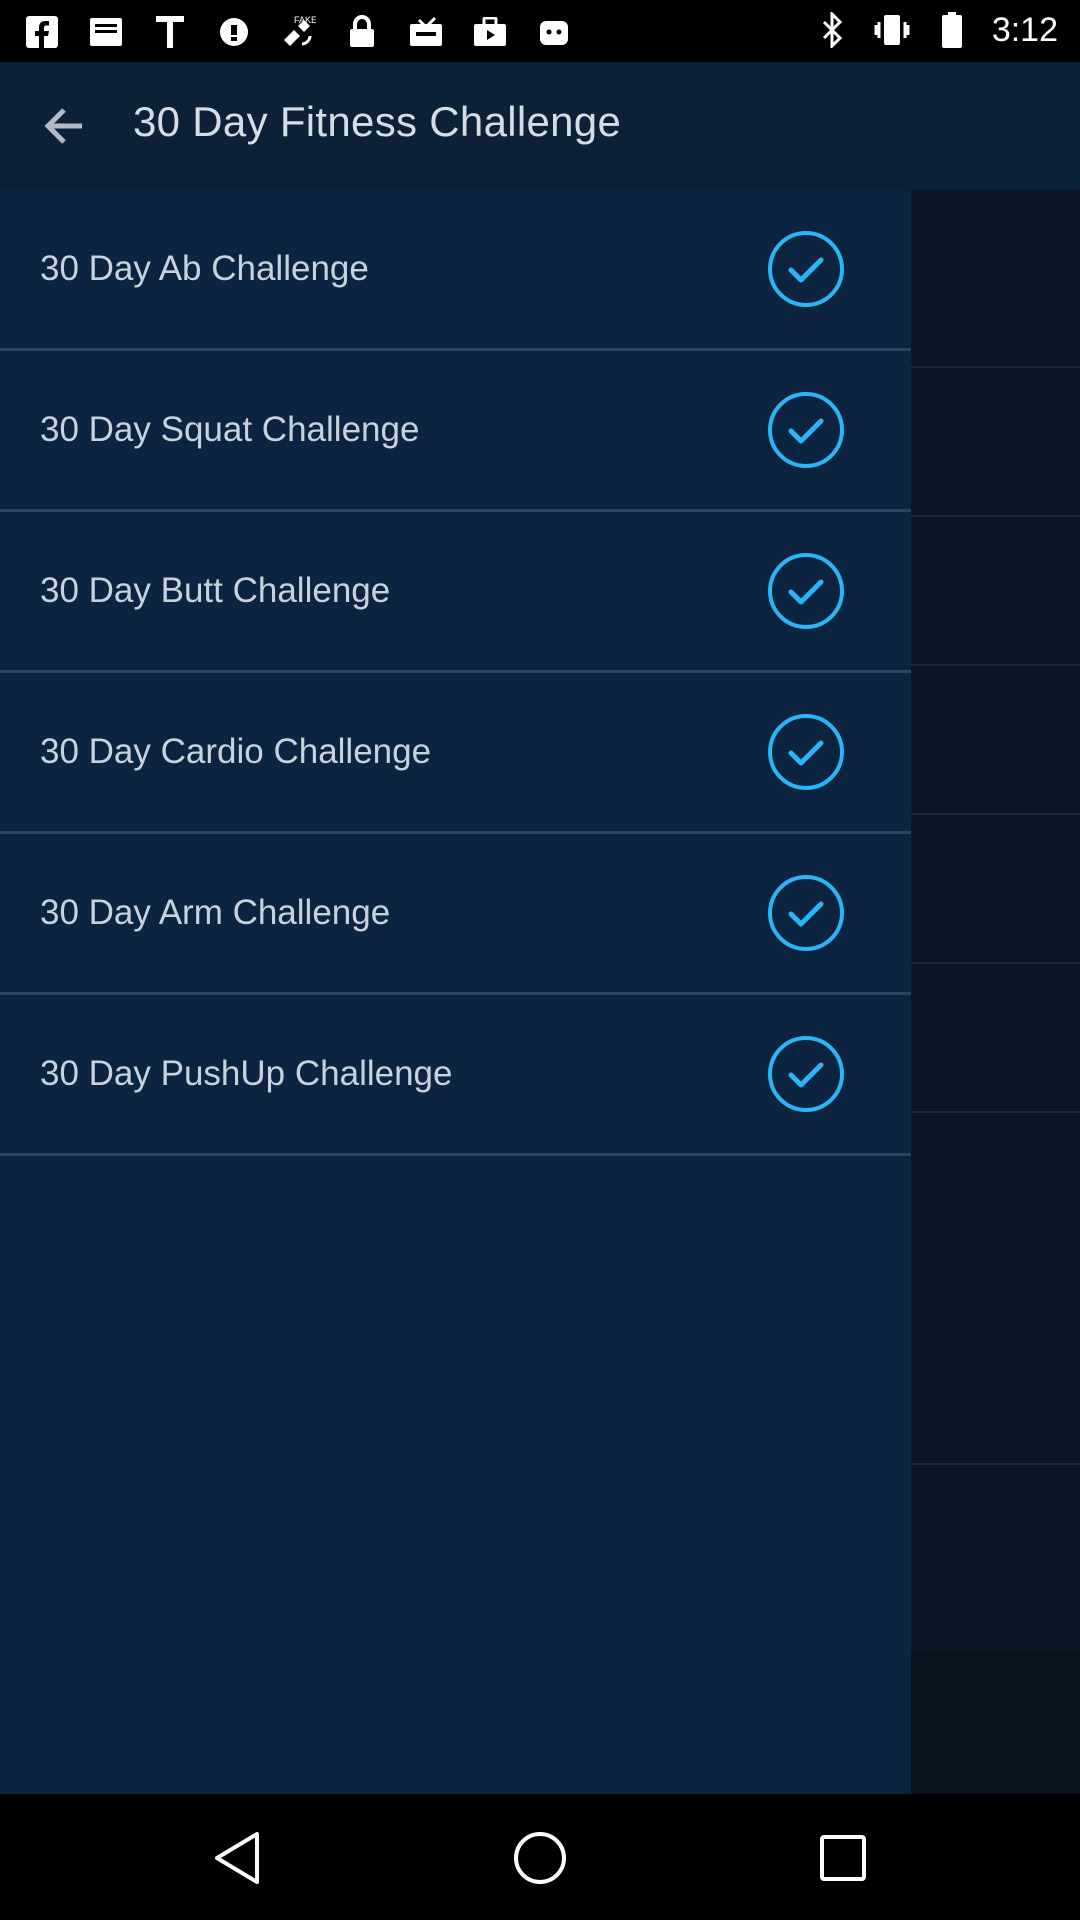  I want to click on drawer-item-arm: 30 Day Arm Challenge, so click(455, 914).